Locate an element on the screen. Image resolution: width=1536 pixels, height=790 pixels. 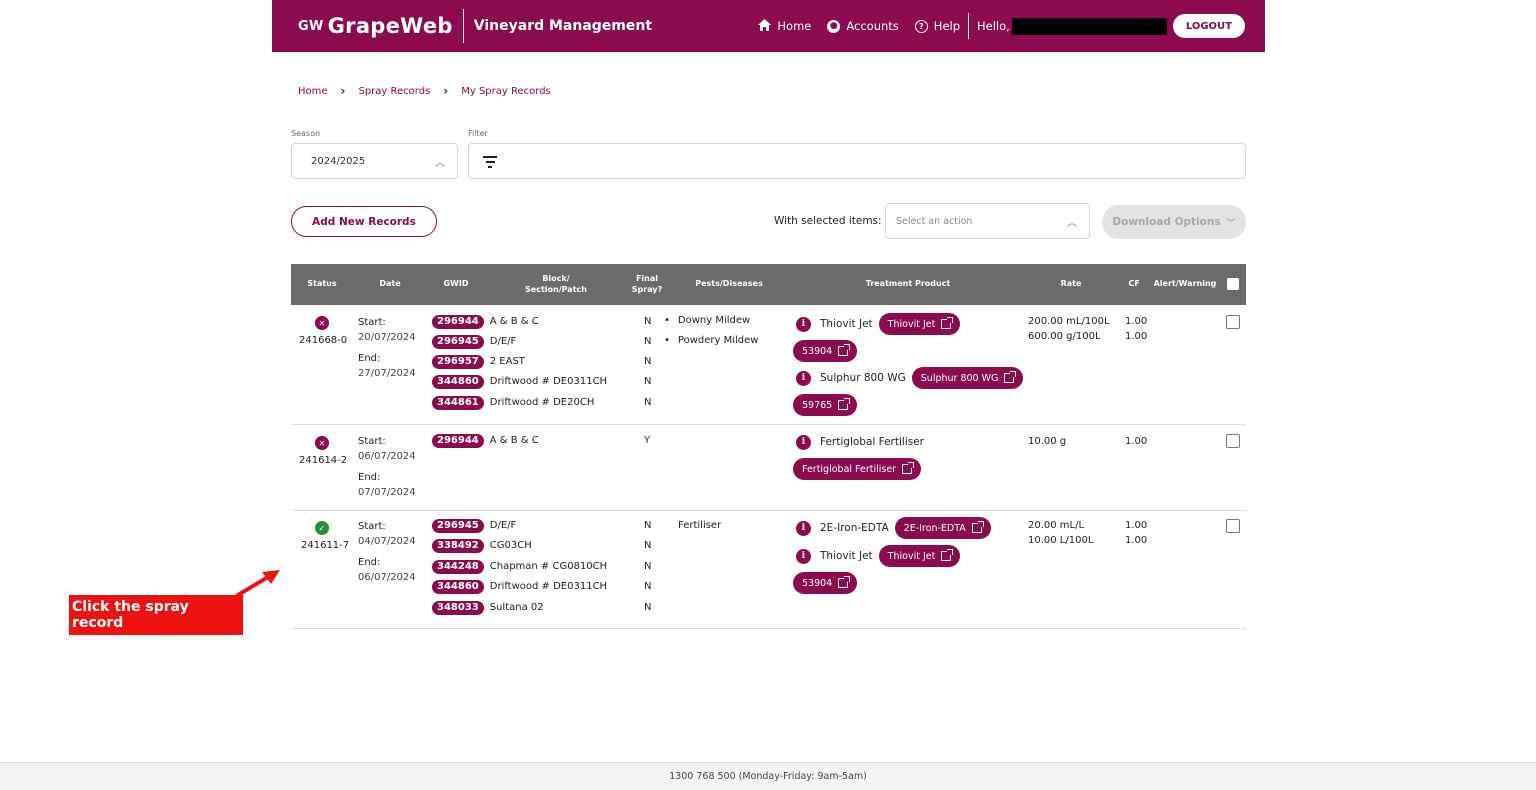
cf-cell: 1.00 1.00 is located at coordinates (1136, 329).